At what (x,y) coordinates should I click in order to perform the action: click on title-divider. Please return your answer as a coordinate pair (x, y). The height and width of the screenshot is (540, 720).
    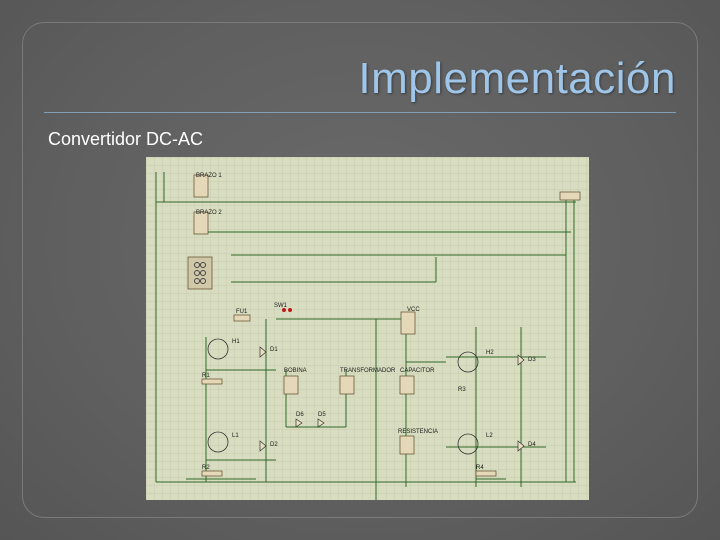
    Looking at the image, I should click on (360, 112).